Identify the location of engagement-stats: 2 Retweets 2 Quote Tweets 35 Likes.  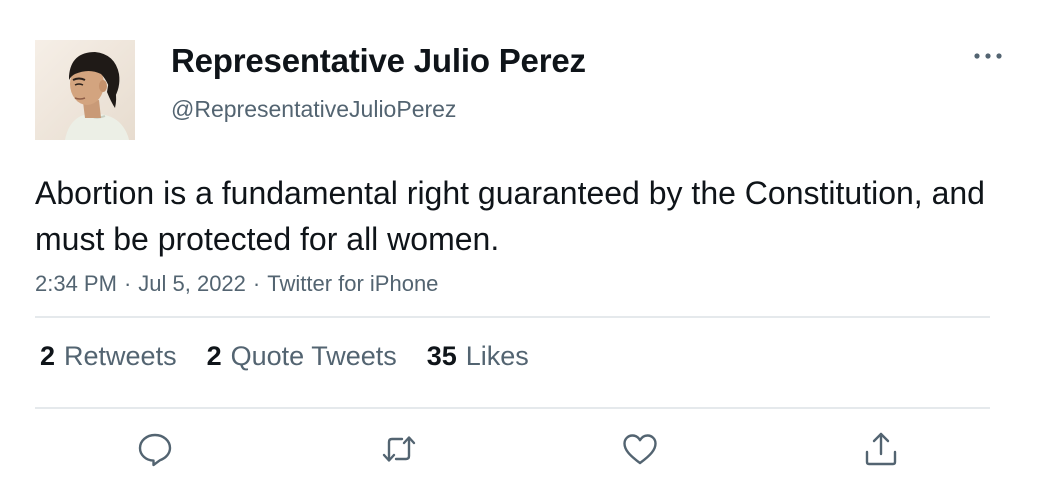
(284, 356).